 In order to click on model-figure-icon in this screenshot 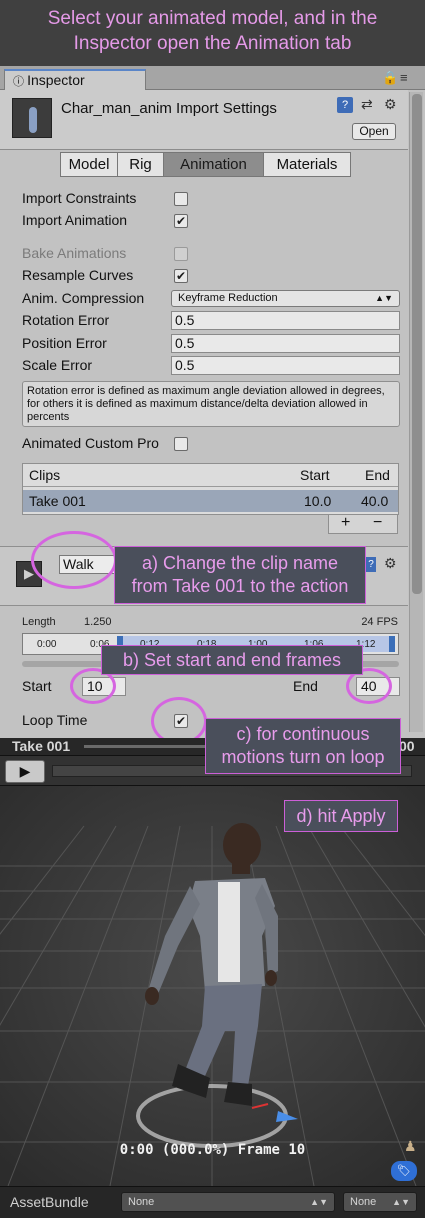, I will do `click(33, 120)`.